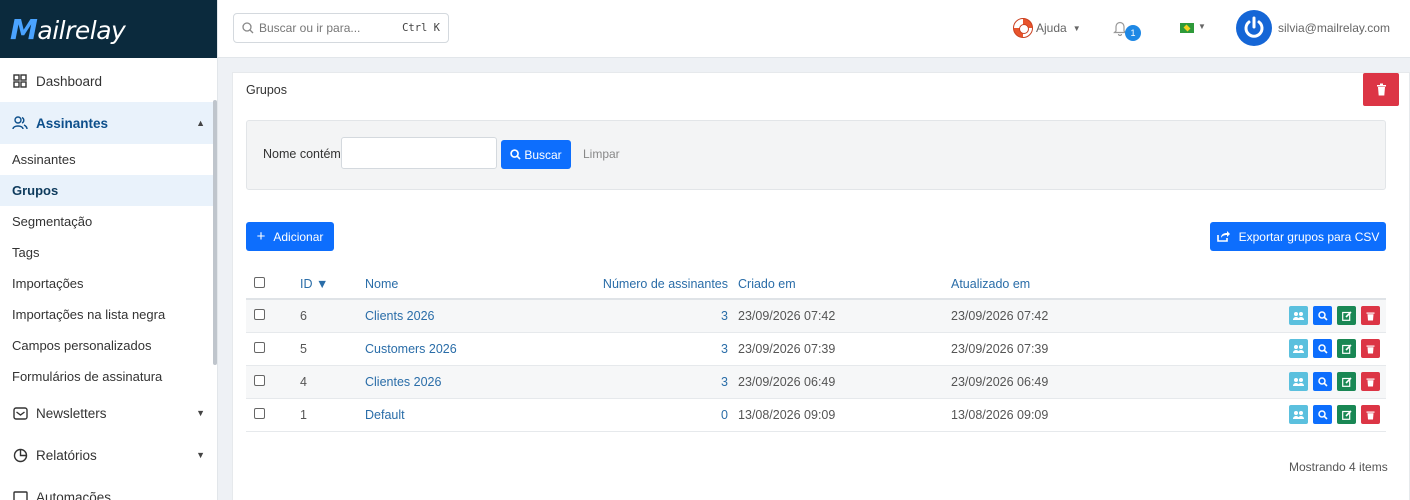  What do you see at coordinates (667, 415) in the screenshot?
I see `row-subscribers: 0` at bounding box center [667, 415].